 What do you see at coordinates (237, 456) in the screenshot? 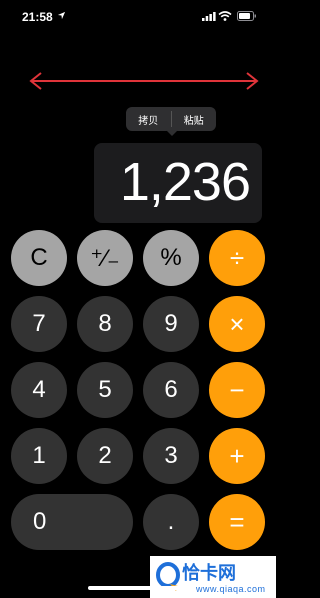
I see `add-key: +` at bounding box center [237, 456].